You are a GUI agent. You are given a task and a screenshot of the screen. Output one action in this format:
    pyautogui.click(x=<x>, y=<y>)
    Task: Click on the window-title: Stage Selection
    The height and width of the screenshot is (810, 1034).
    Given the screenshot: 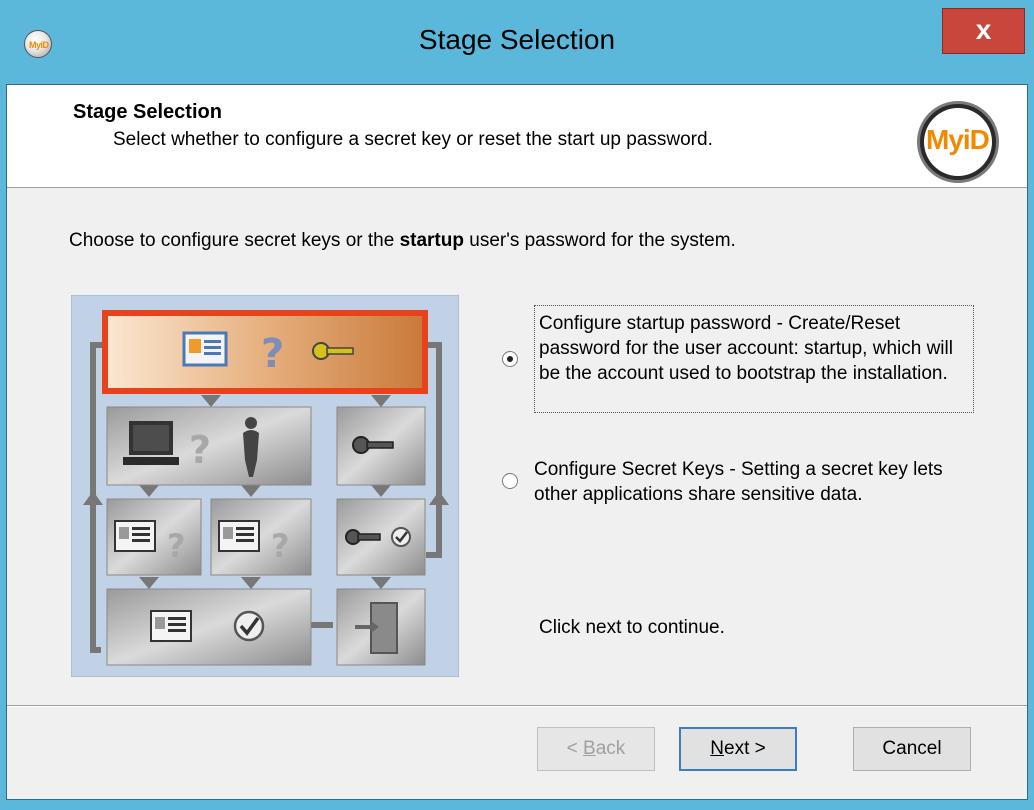 What is the action you would take?
    pyautogui.click(x=517, y=39)
    